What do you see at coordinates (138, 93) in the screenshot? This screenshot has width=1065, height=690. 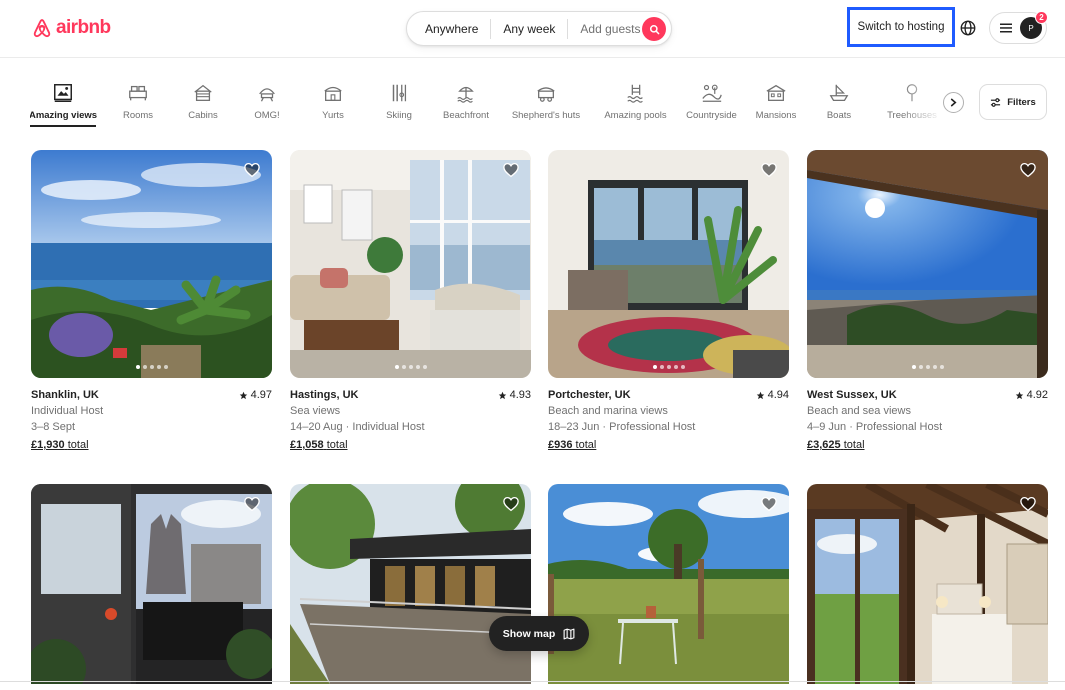 I see `rooms-icon` at bounding box center [138, 93].